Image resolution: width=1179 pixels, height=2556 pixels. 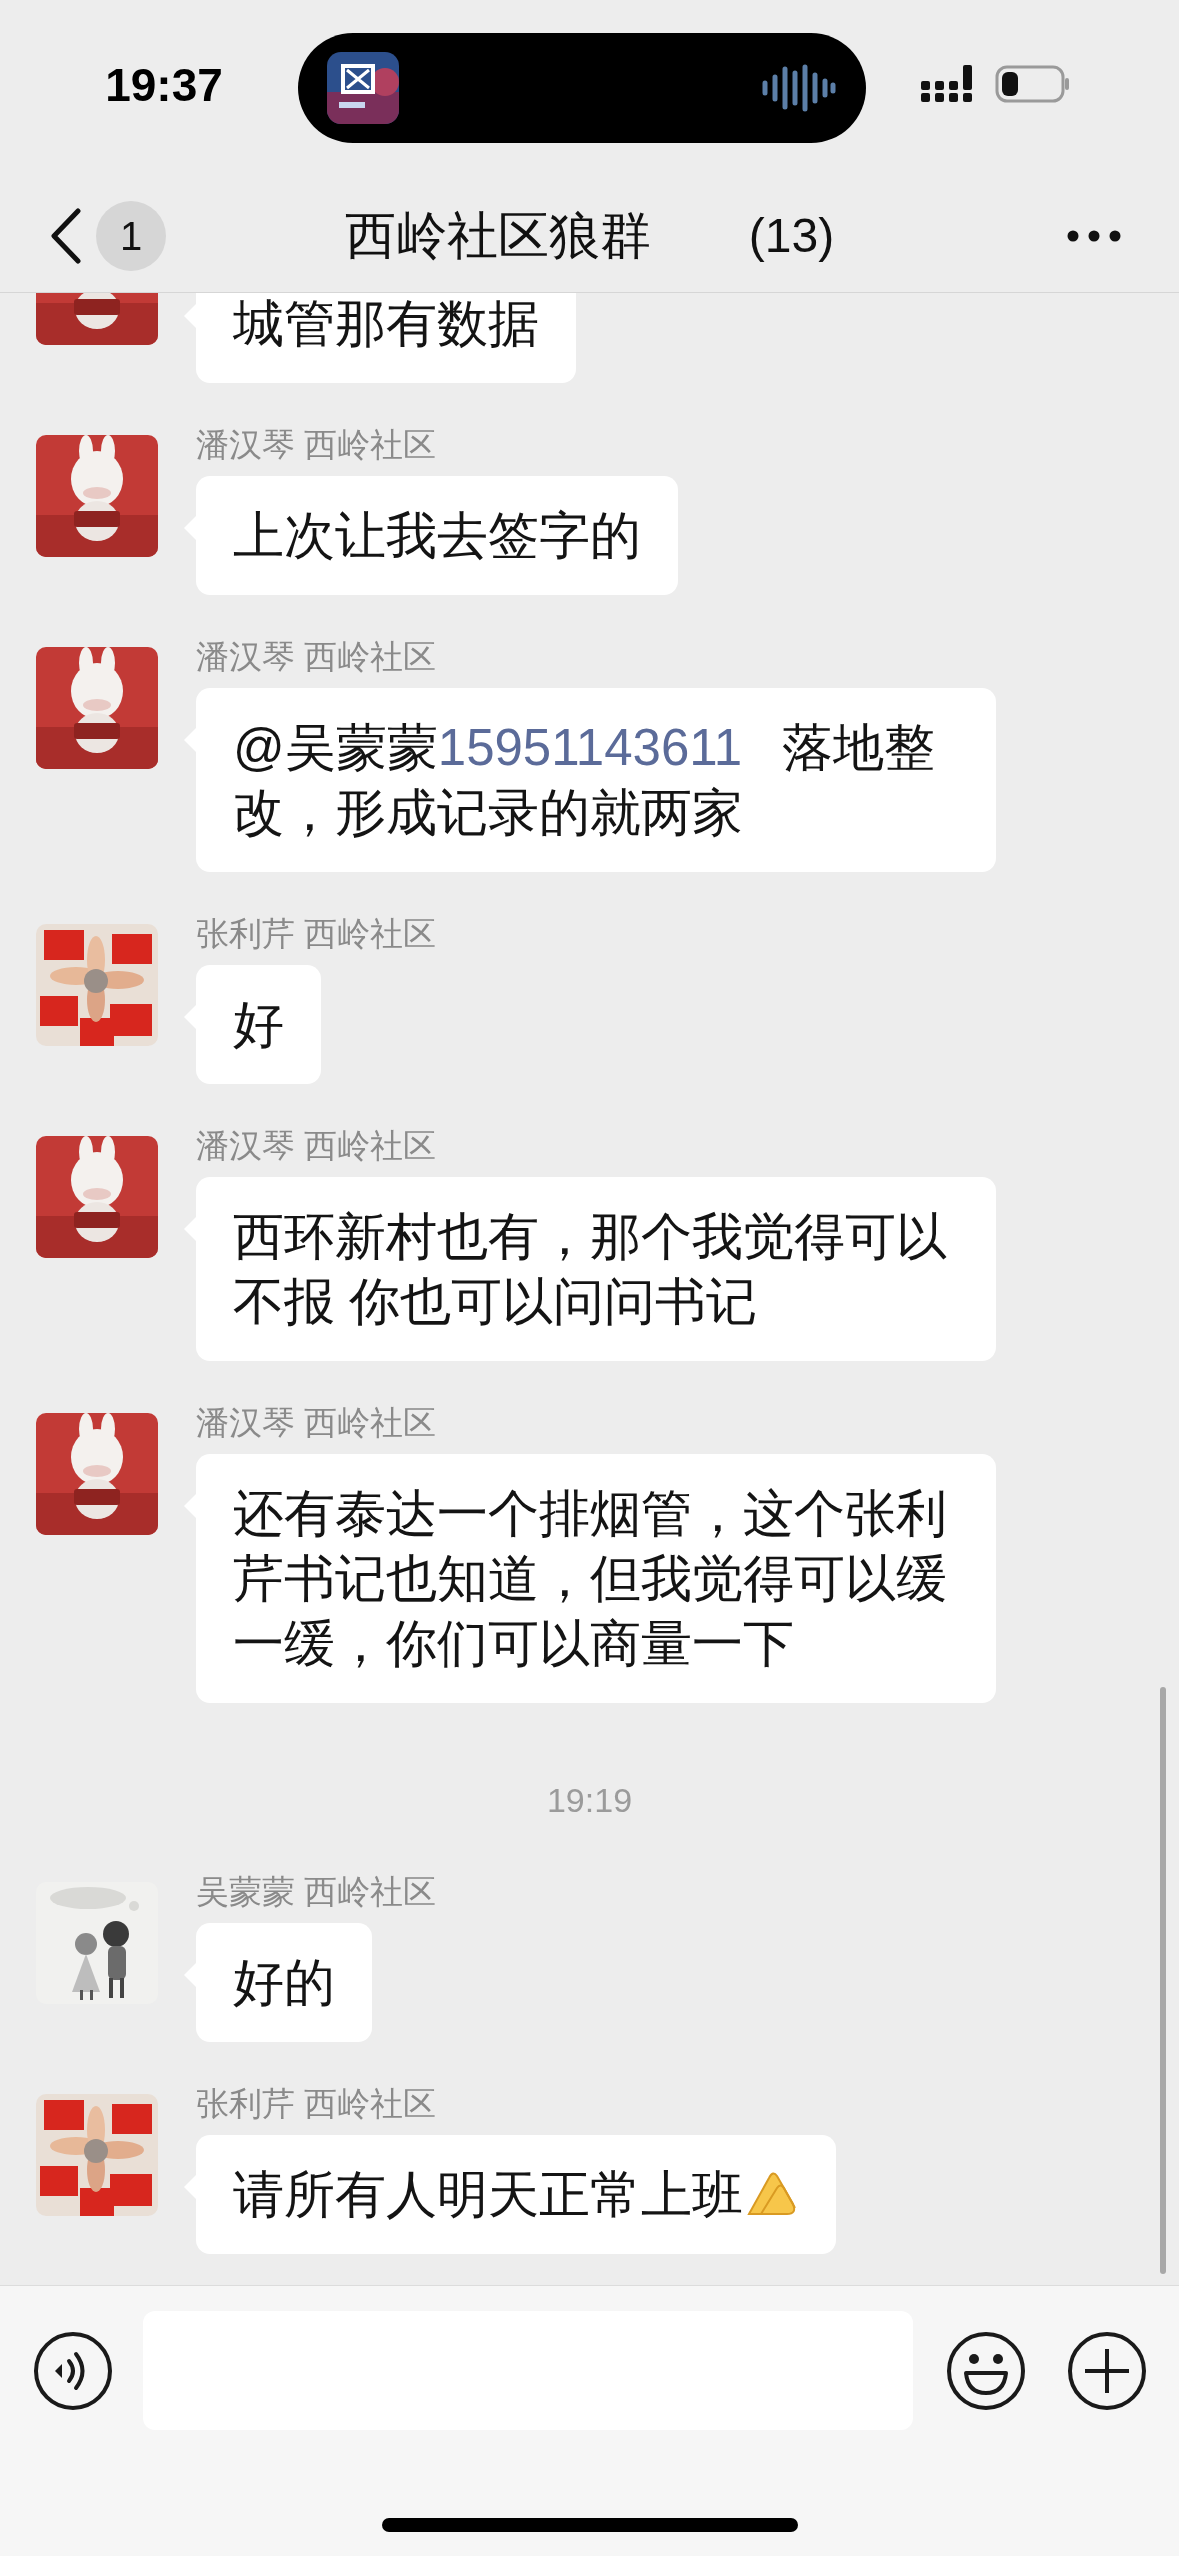 I want to click on plus-icon, so click(x=1107, y=2370).